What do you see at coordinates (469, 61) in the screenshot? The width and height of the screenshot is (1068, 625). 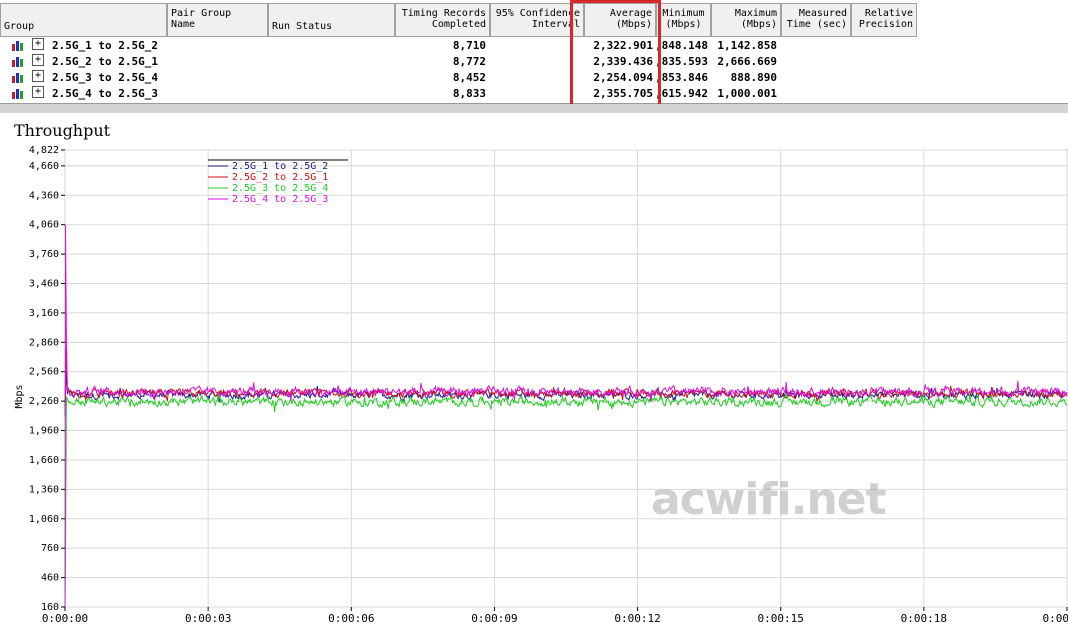 I see `timing-records-value: 8,772` at bounding box center [469, 61].